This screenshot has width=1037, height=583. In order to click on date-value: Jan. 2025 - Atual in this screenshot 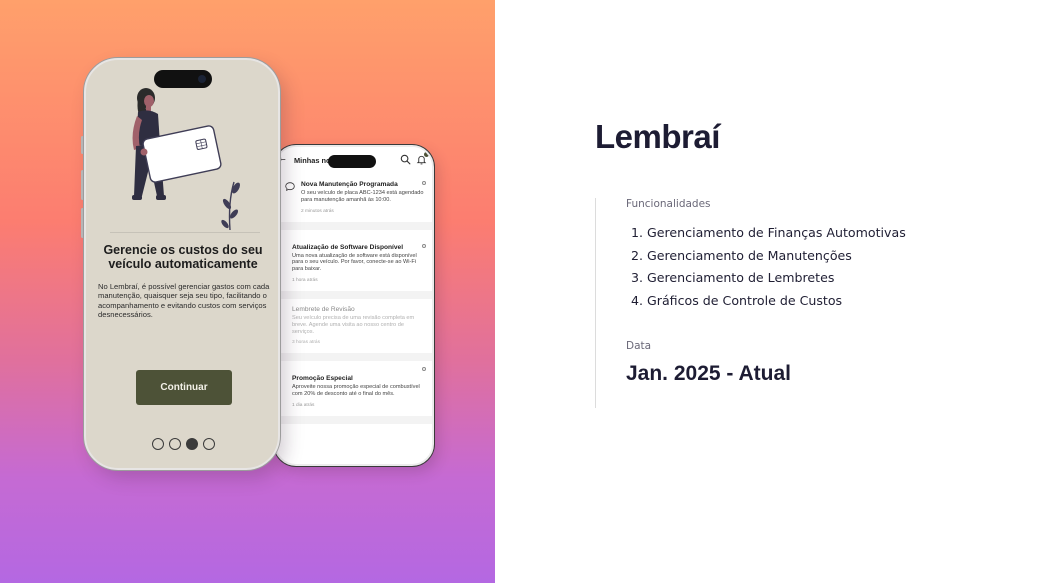, I will do `click(708, 373)`.